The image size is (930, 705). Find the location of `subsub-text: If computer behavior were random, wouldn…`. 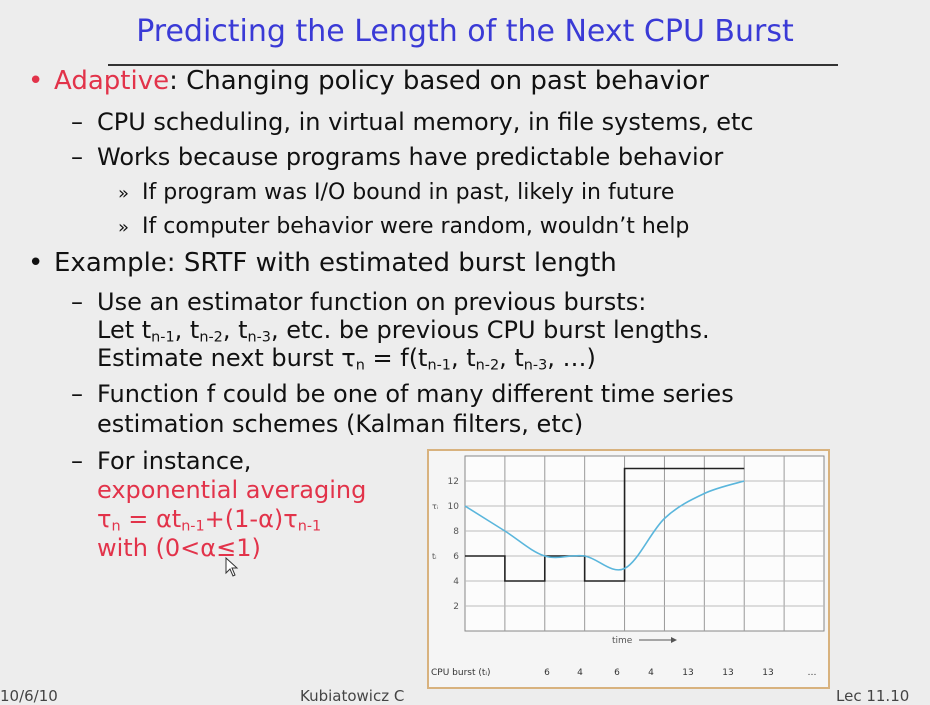

subsub-text: If computer behavior were random, wouldn… is located at coordinates (416, 226).